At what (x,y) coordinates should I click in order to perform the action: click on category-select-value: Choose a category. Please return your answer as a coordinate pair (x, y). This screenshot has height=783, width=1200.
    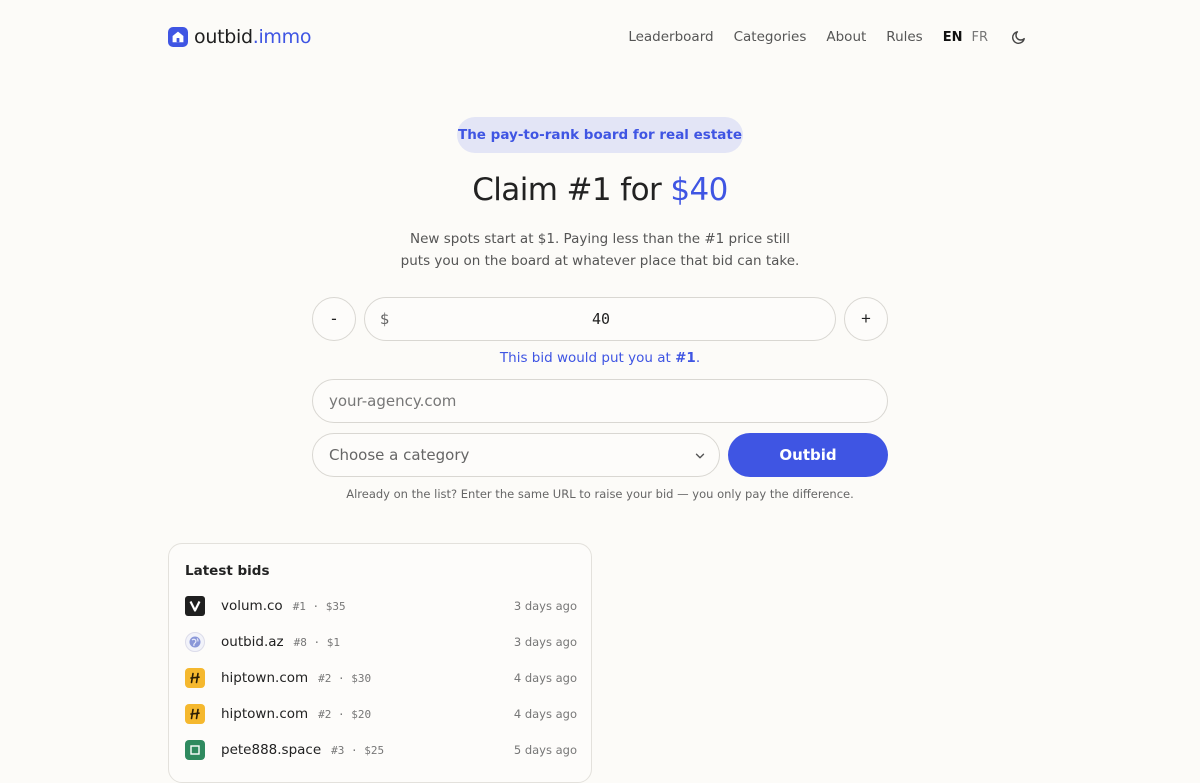
    Looking at the image, I should click on (399, 455).